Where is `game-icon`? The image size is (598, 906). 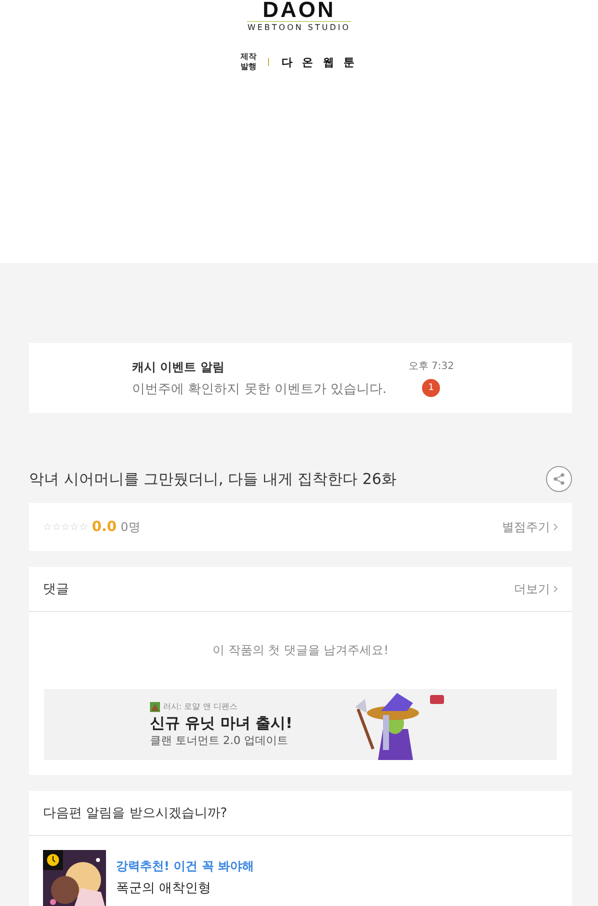 game-icon is located at coordinates (155, 707).